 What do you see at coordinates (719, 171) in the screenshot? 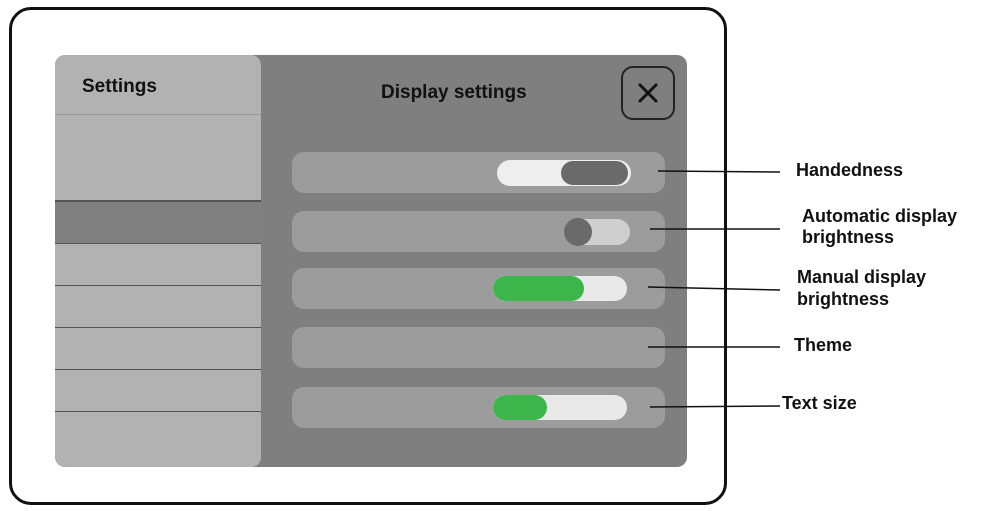
I see `handedness-callout-line` at bounding box center [719, 171].